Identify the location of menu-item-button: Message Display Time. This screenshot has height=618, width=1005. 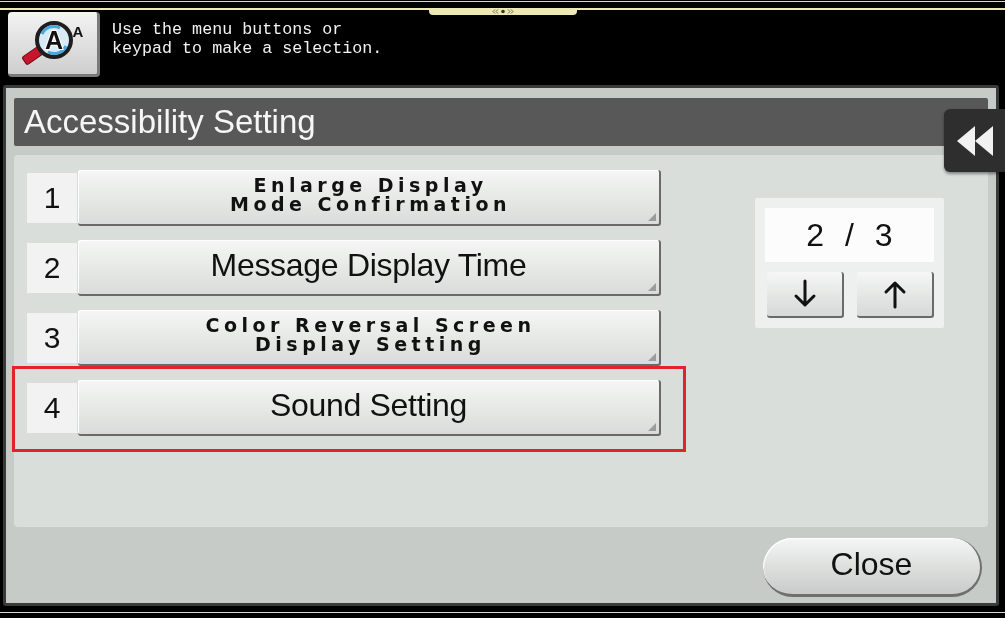
(369, 268).